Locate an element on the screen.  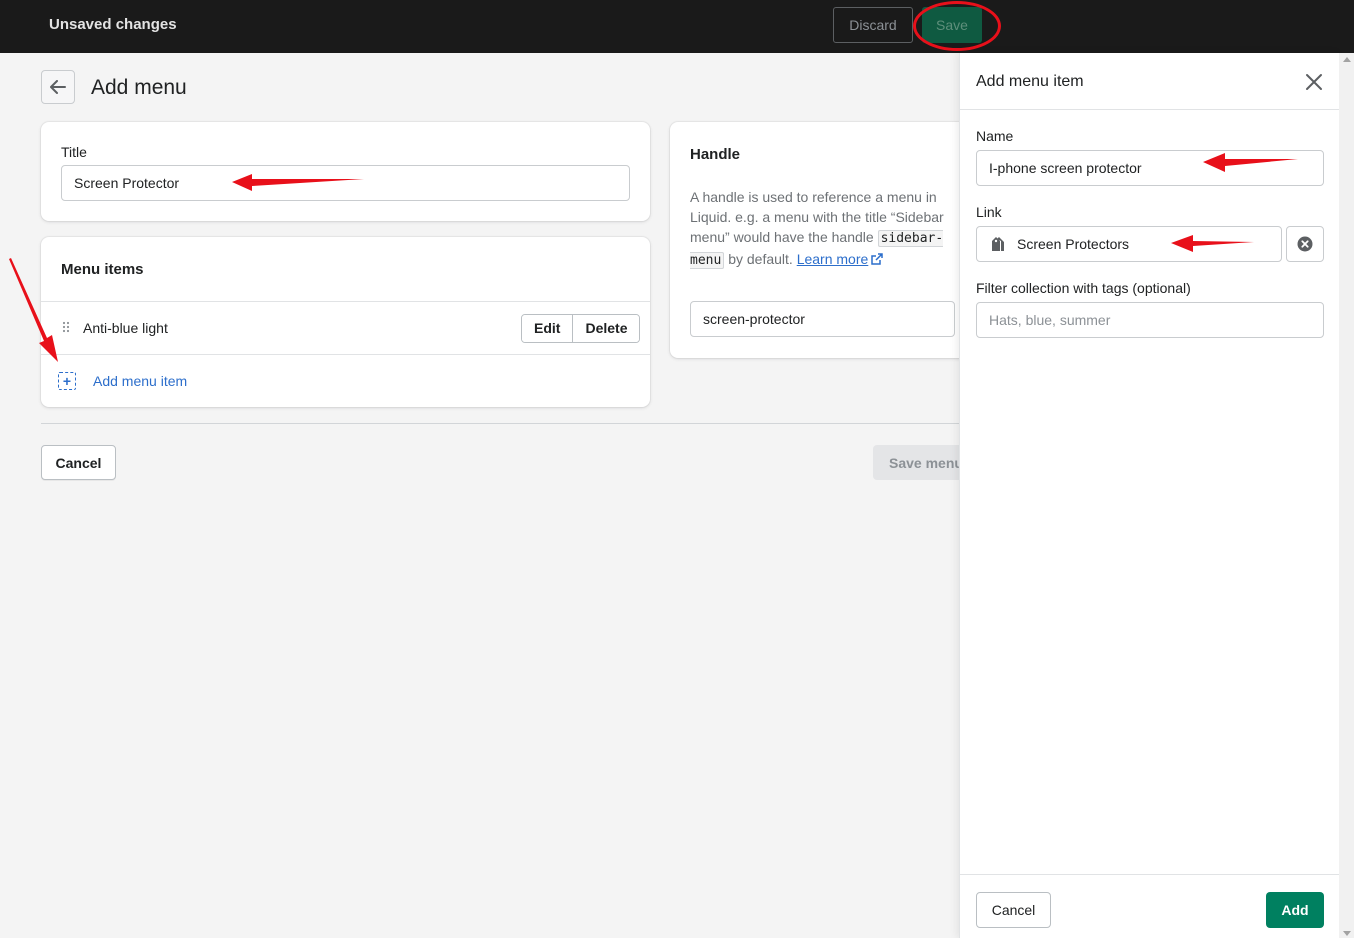
back-button is located at coordinates (58, 87).